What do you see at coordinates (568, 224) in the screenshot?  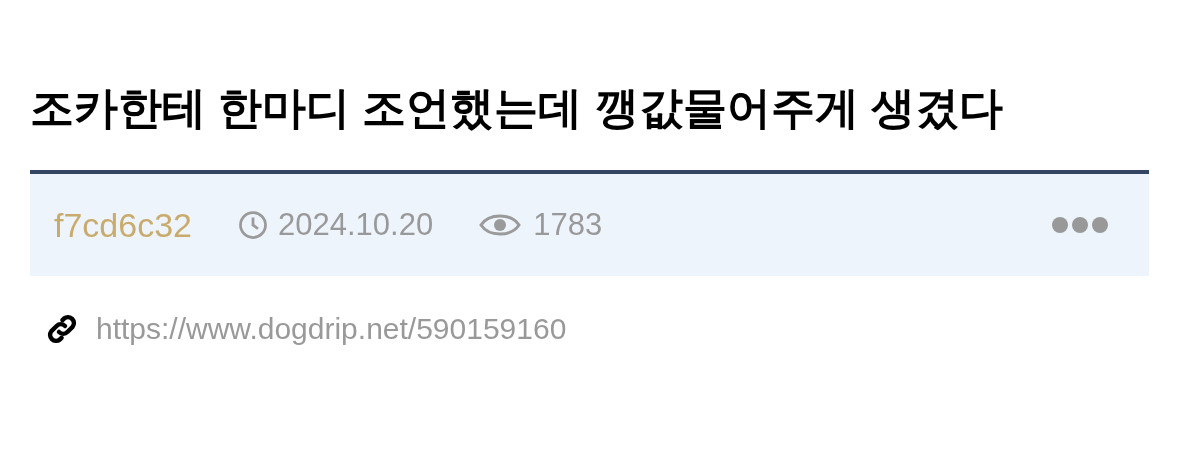 I see `view-count: 1783` at bounding box center [568, 224].